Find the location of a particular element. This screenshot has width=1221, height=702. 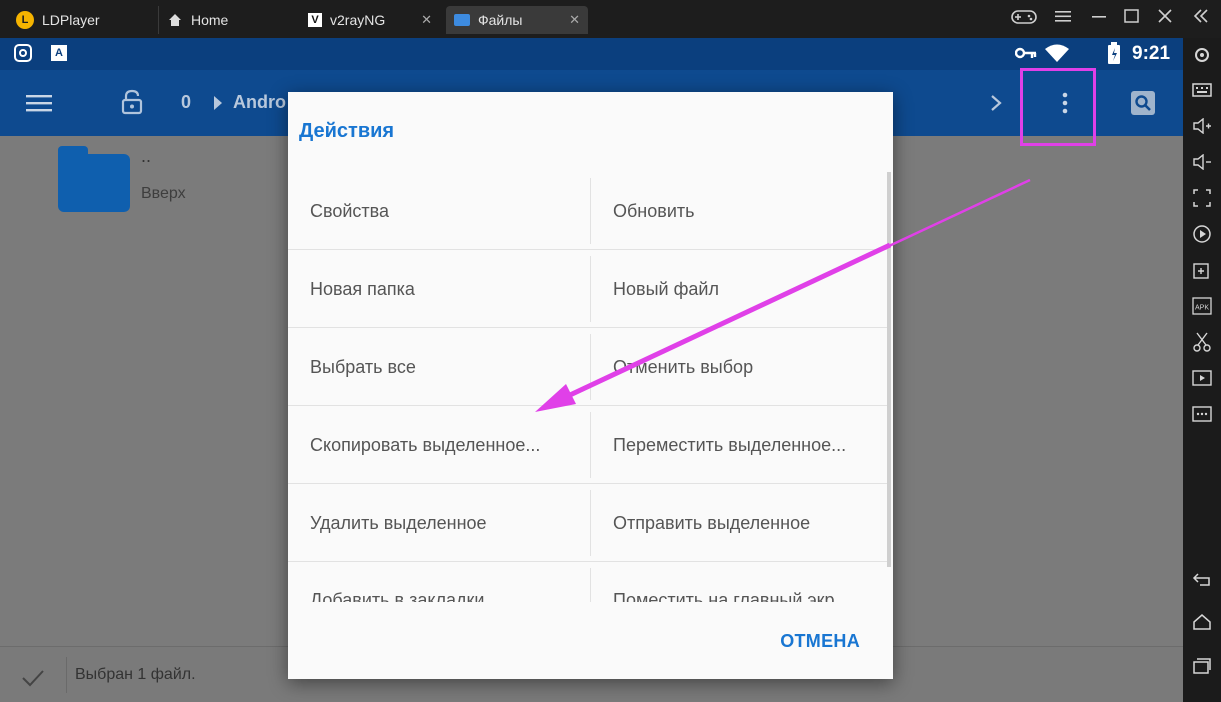

action-properties: Свойства is located at coordinates (438, 211).